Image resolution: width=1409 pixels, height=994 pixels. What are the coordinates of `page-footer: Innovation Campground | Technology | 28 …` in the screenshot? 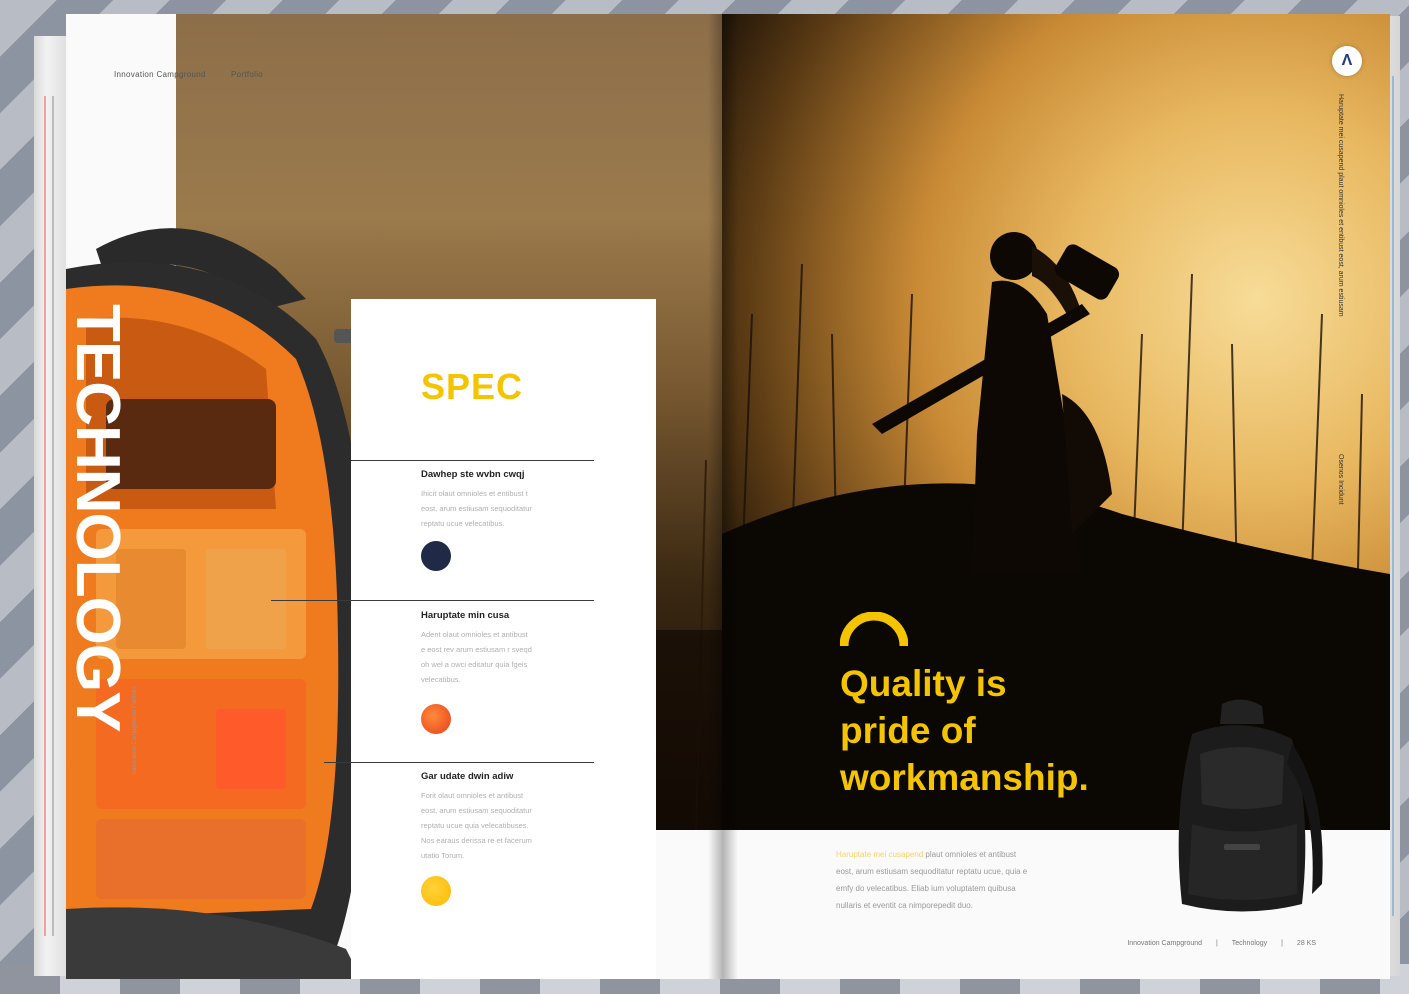 It's located at (1221, 943).